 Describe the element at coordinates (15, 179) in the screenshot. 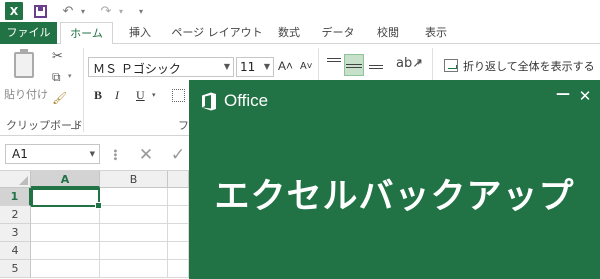

I see `select-all-button` at that location.